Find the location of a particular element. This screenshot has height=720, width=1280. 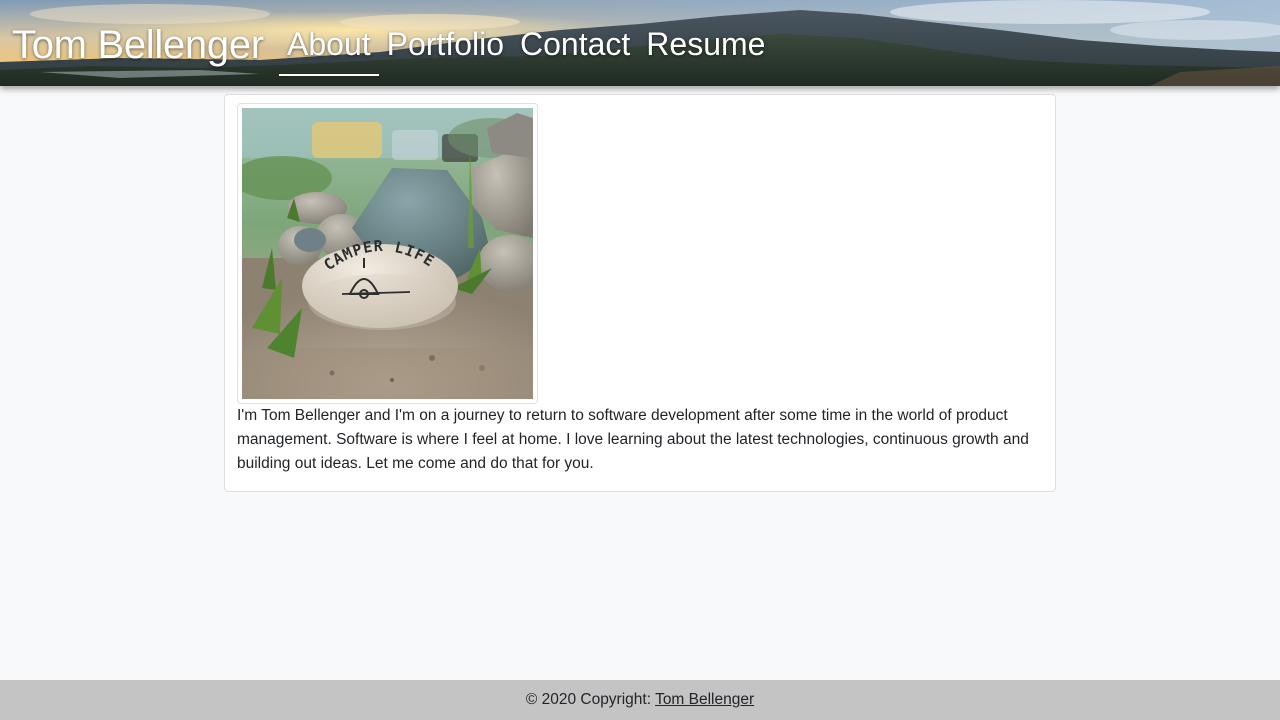

campsite-rock-photo: CAMPER LIFE is located at coordinates (387, 253).